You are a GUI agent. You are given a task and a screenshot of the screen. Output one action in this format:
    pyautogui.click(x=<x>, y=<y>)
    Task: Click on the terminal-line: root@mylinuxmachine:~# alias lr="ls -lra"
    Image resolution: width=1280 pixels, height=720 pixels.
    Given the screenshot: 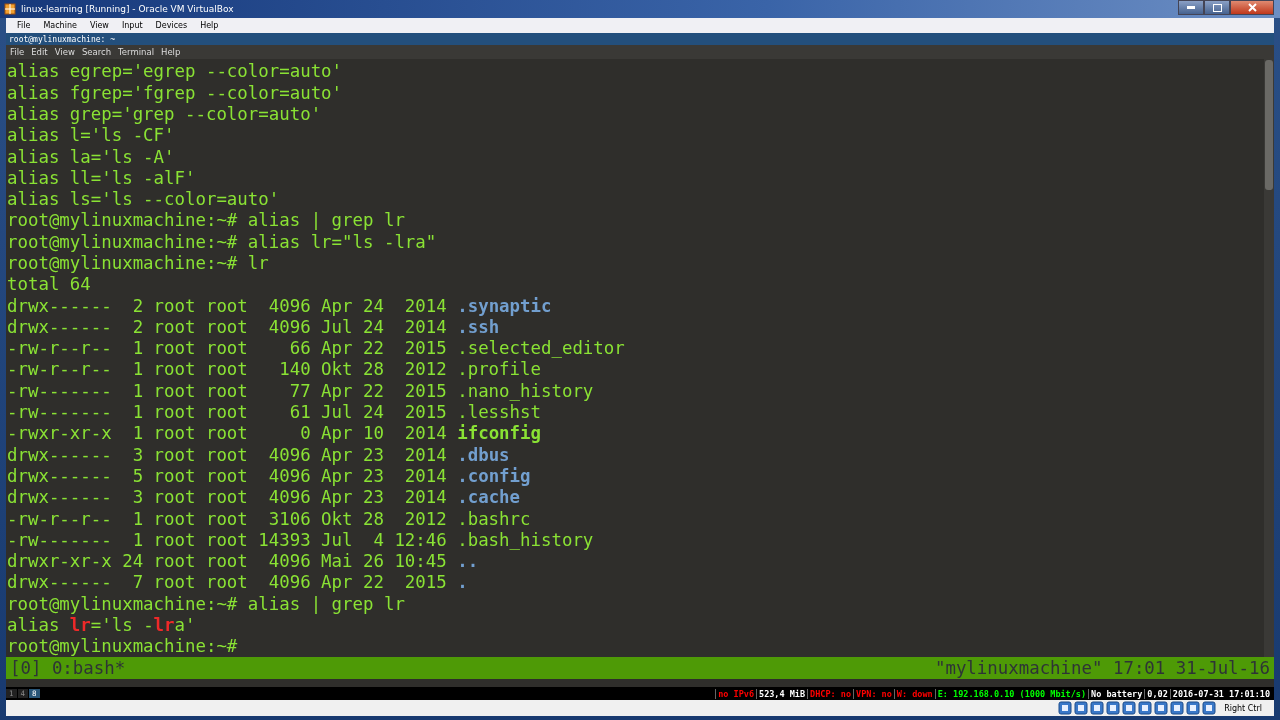 What is the action you would take?
    pyautogui.click(x=222, y=242)
    